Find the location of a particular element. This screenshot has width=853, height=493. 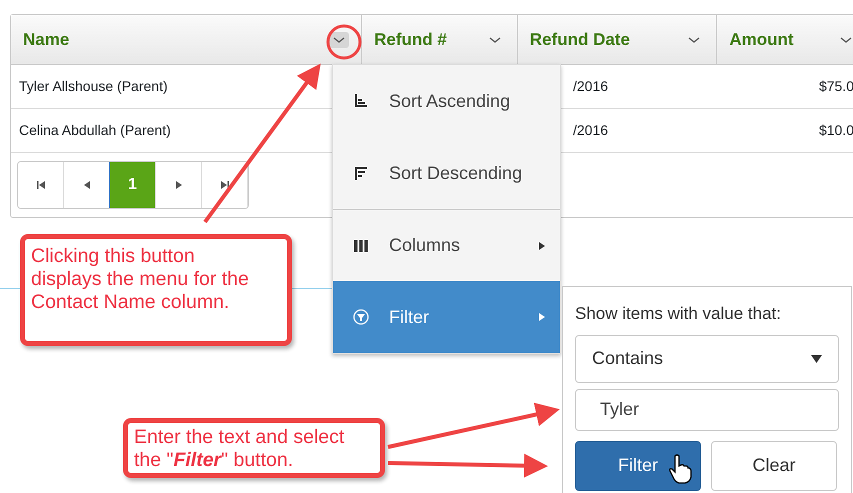

highlight-circle is located at coordinates (344, 42).